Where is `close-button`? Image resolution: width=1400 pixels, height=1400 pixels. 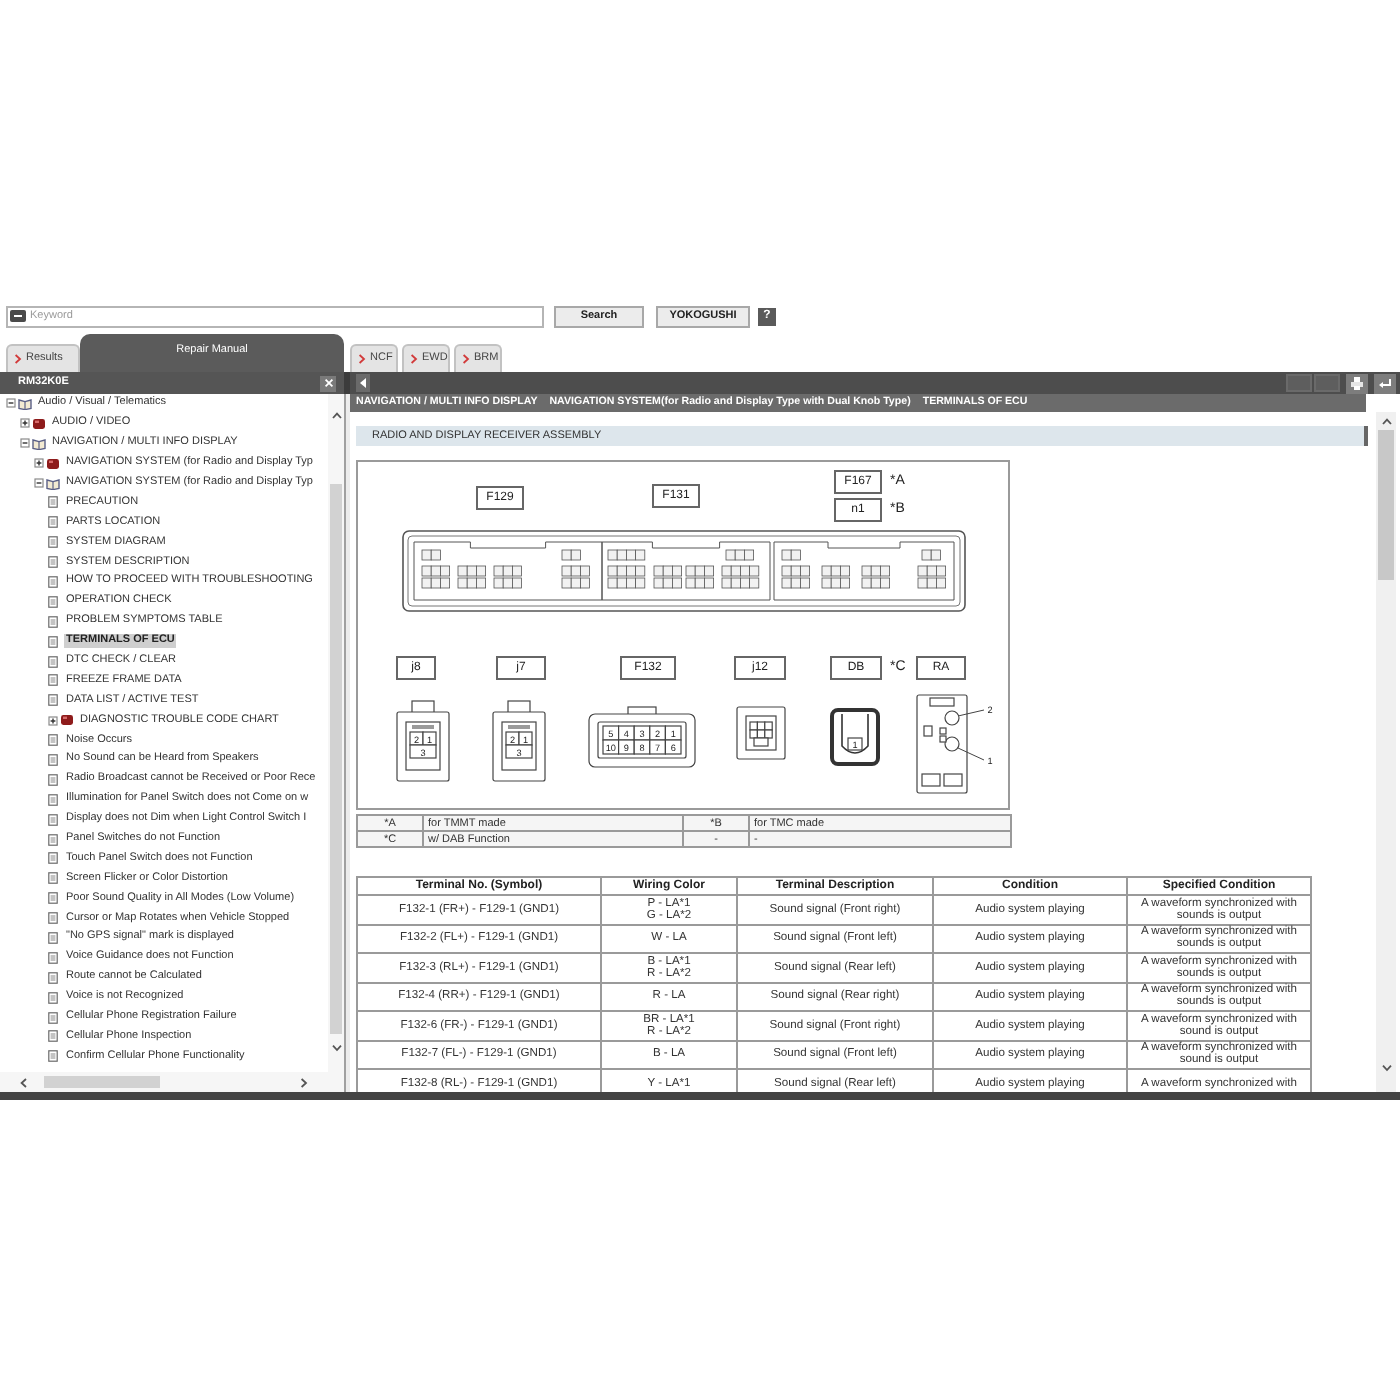 close-button is located at coordinates (328, 383).